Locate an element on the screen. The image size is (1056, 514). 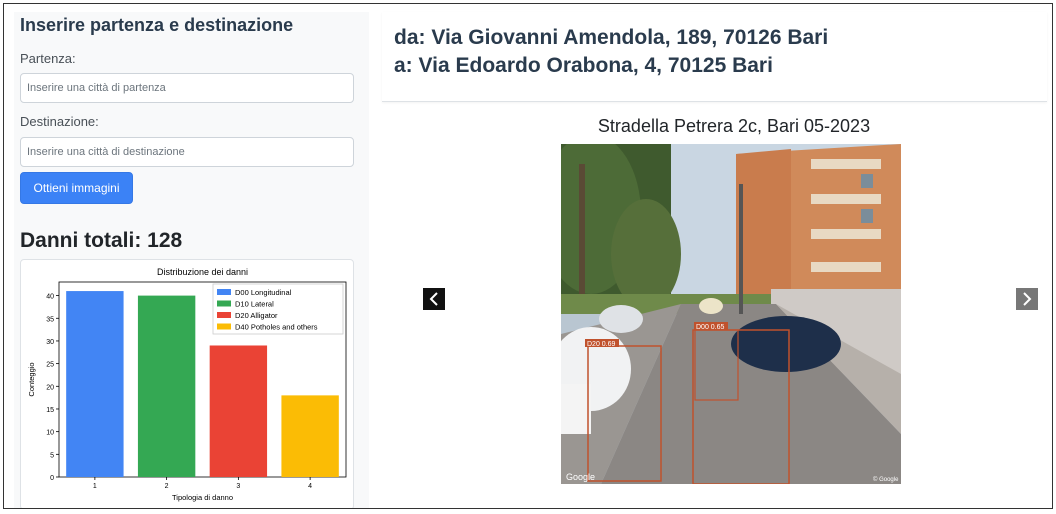
departure-label: Partenza: is located at coordinates (48, 58).